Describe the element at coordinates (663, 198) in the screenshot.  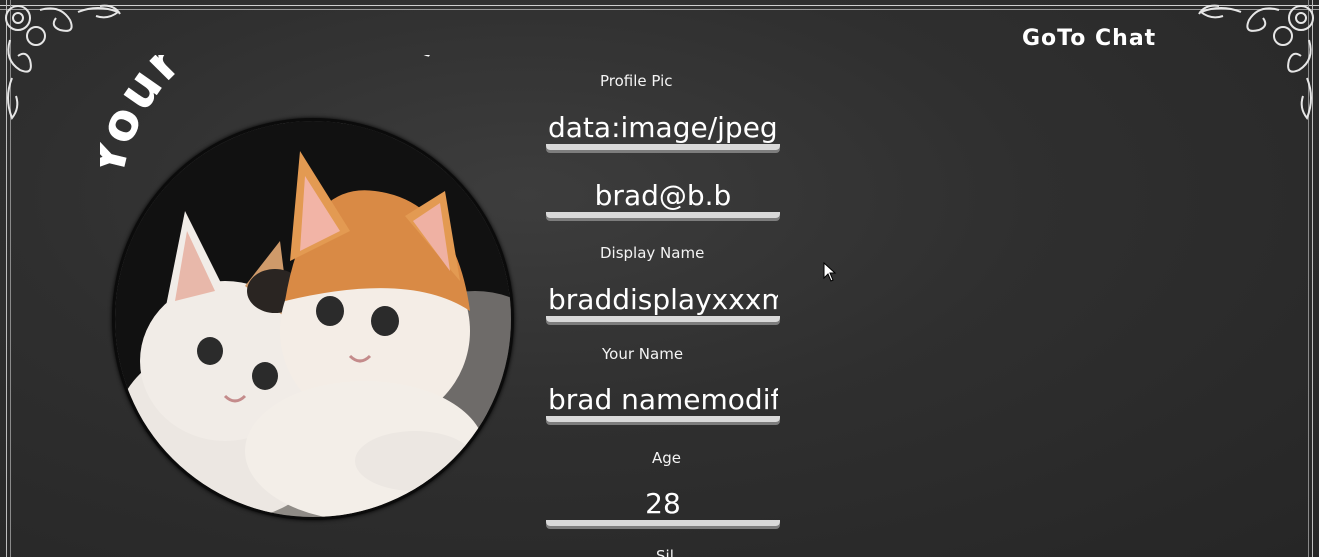
I see `email-input` at that location.